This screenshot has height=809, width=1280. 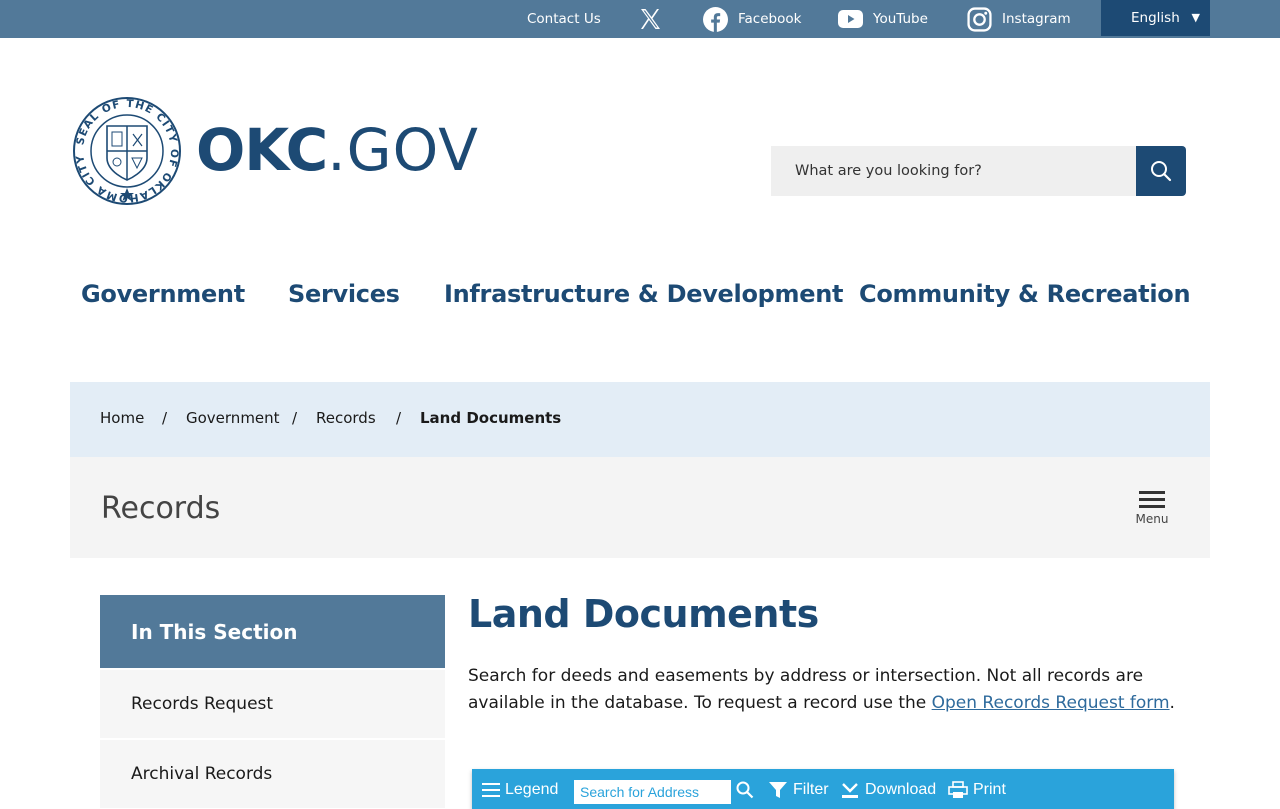 I want to click on open-records-request-link: Open Records Request form, so click(x=1051, y=703).